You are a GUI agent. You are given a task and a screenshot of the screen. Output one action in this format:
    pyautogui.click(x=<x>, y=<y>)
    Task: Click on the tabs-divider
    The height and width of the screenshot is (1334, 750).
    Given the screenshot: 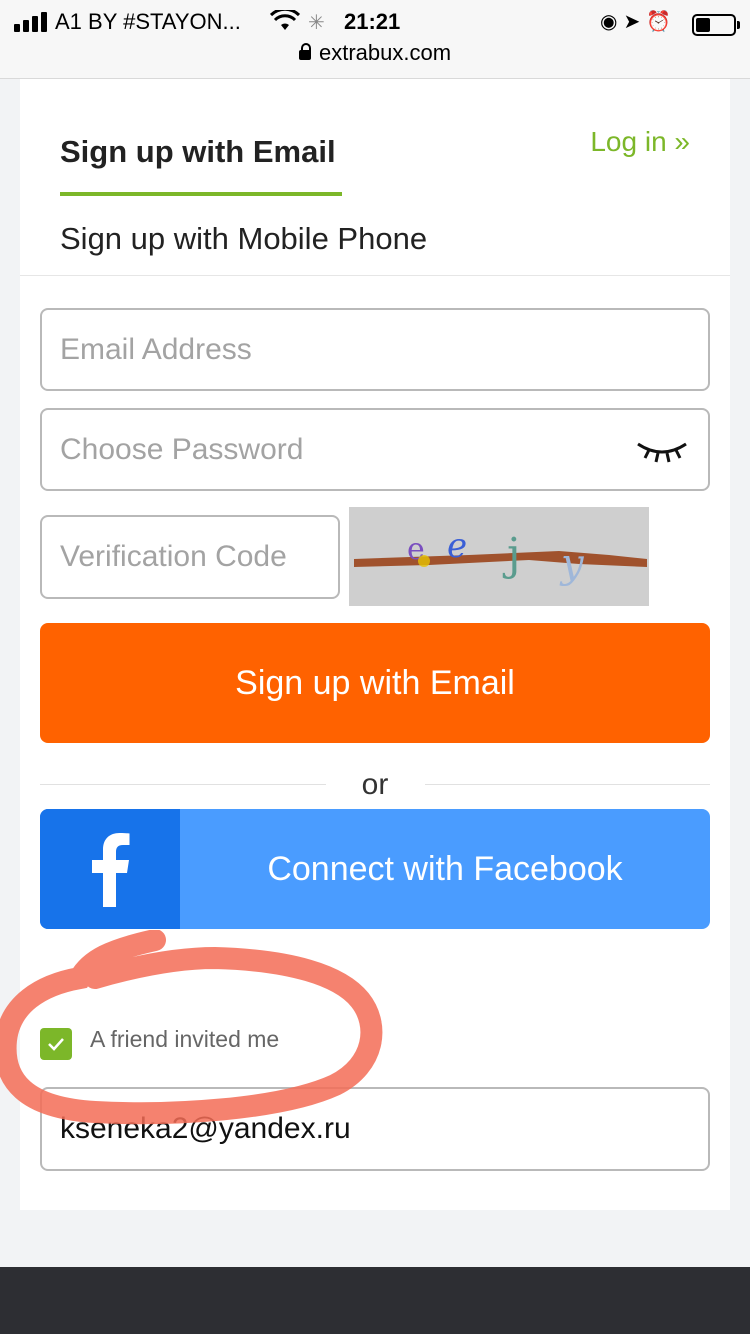 What is the action you would take?
    pyautogui.click(x=375, y=275)
    